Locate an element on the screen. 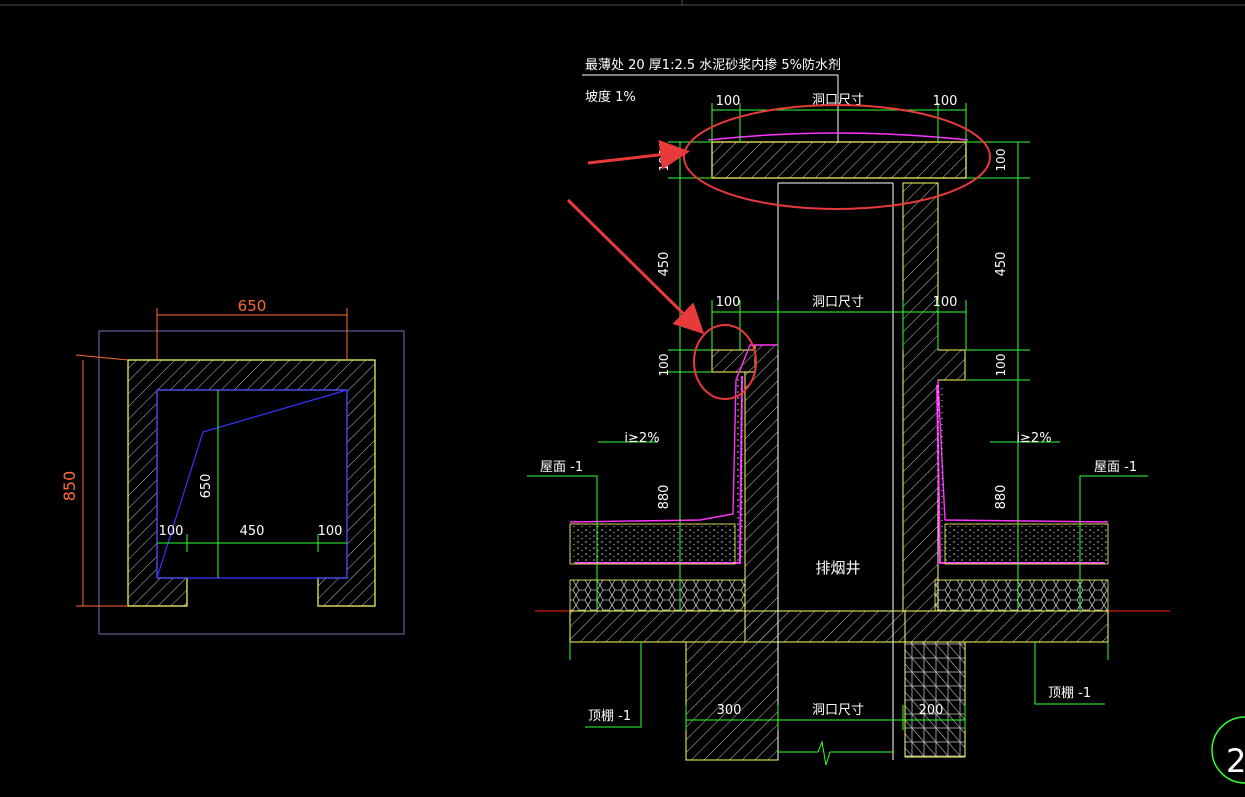 This screenshot has width=1245, height=797. plan-dim-ext-top is located at coordinates (102, 357).